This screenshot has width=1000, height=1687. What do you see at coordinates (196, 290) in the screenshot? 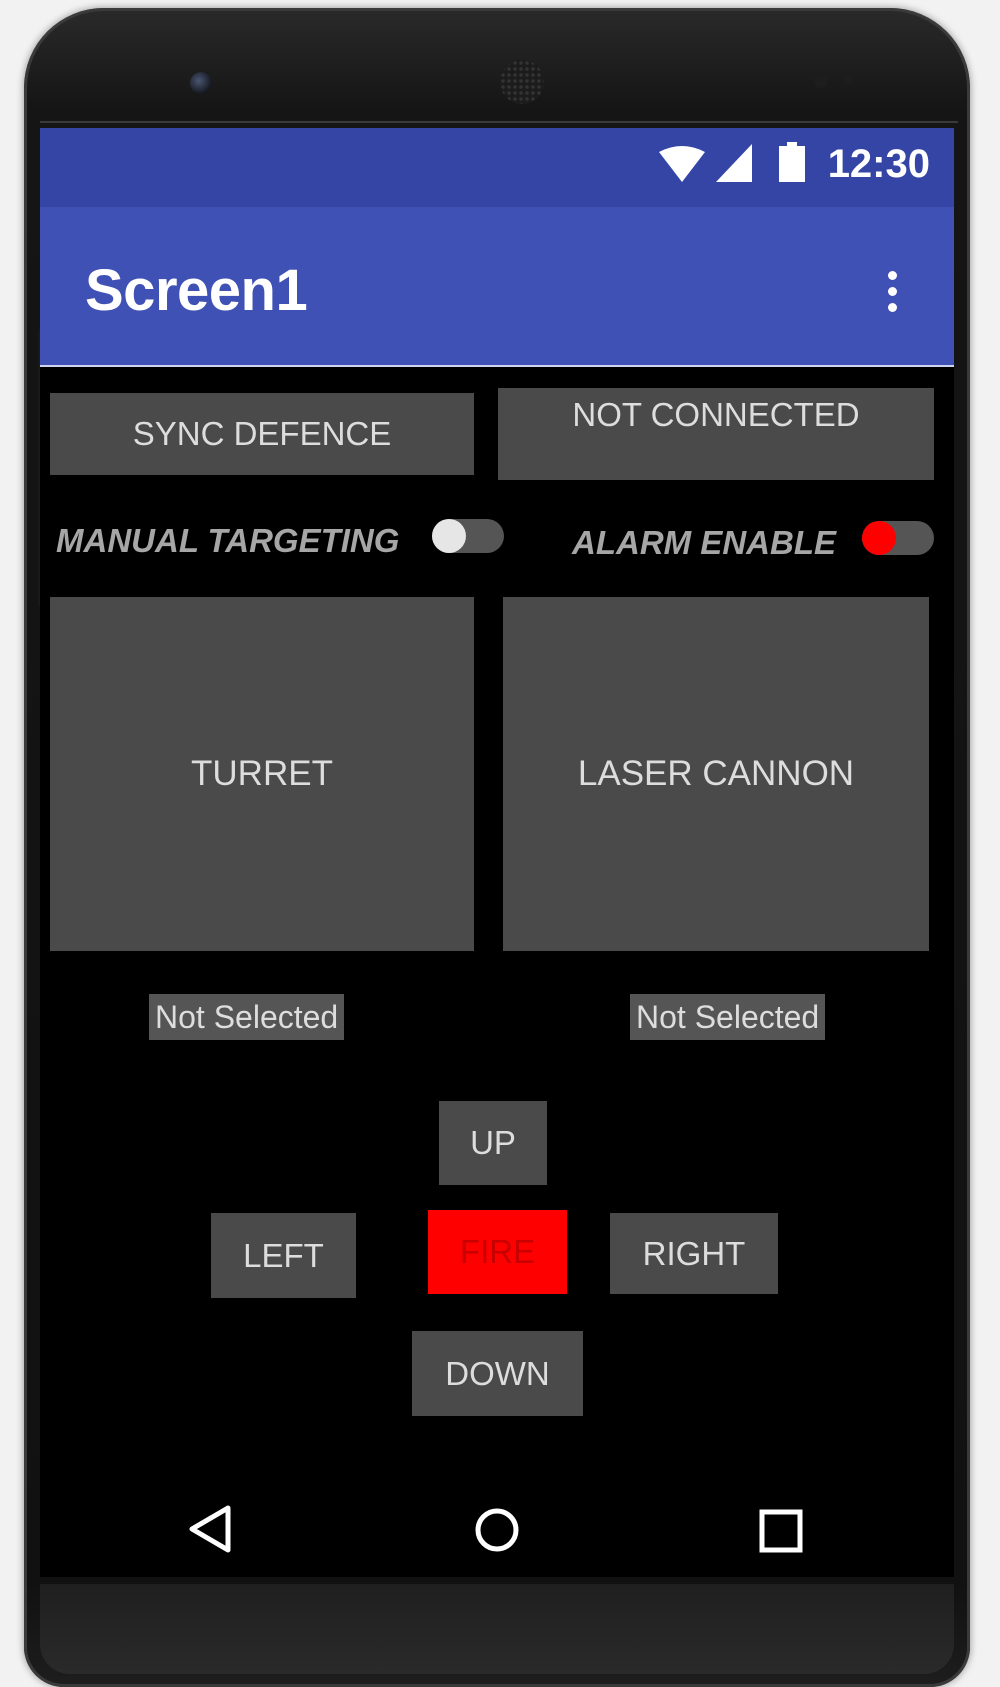
I see `screen-title: Screen1` at bounding box center [196, 290].